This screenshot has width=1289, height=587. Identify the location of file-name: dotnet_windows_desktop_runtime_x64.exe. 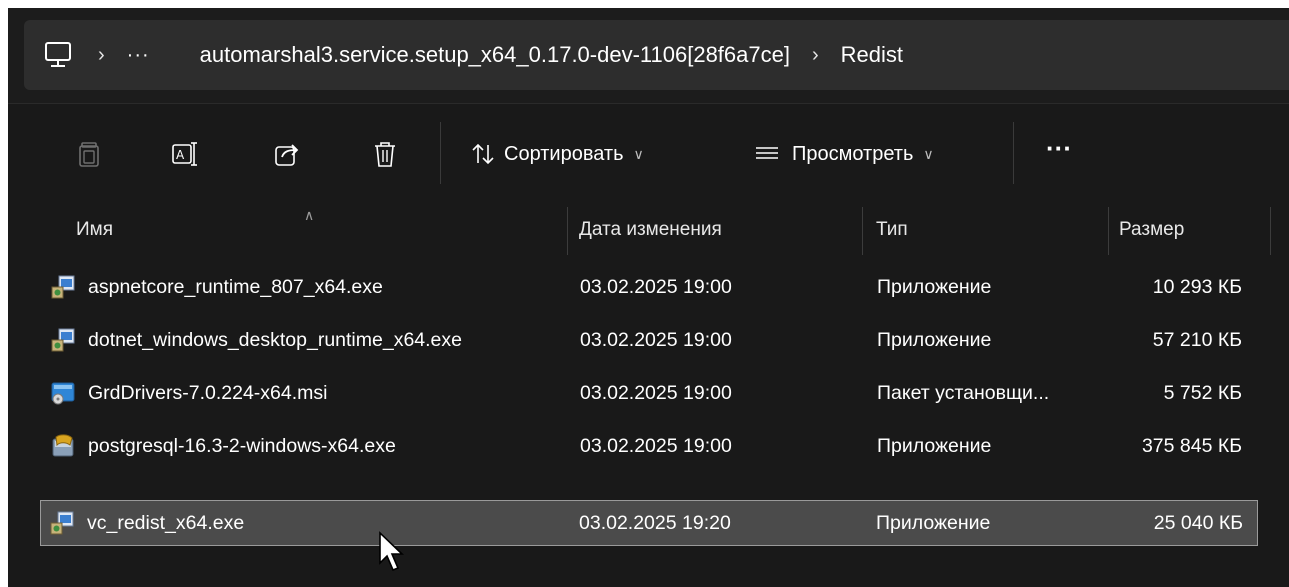
(275, 340).